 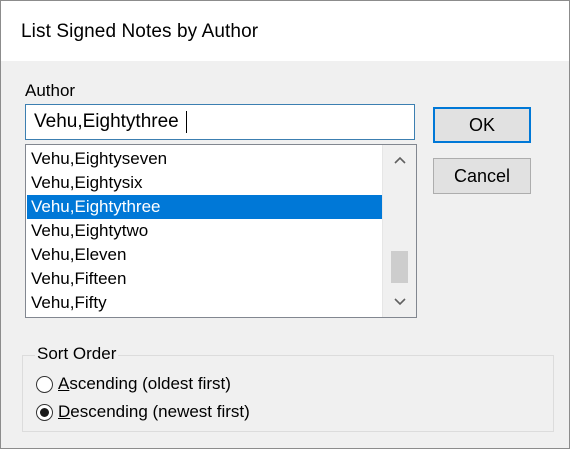 What do you see at coordinates (399, 267) in the screenshot?
I see `scroll-thumb` at bounding box center [399, 267].